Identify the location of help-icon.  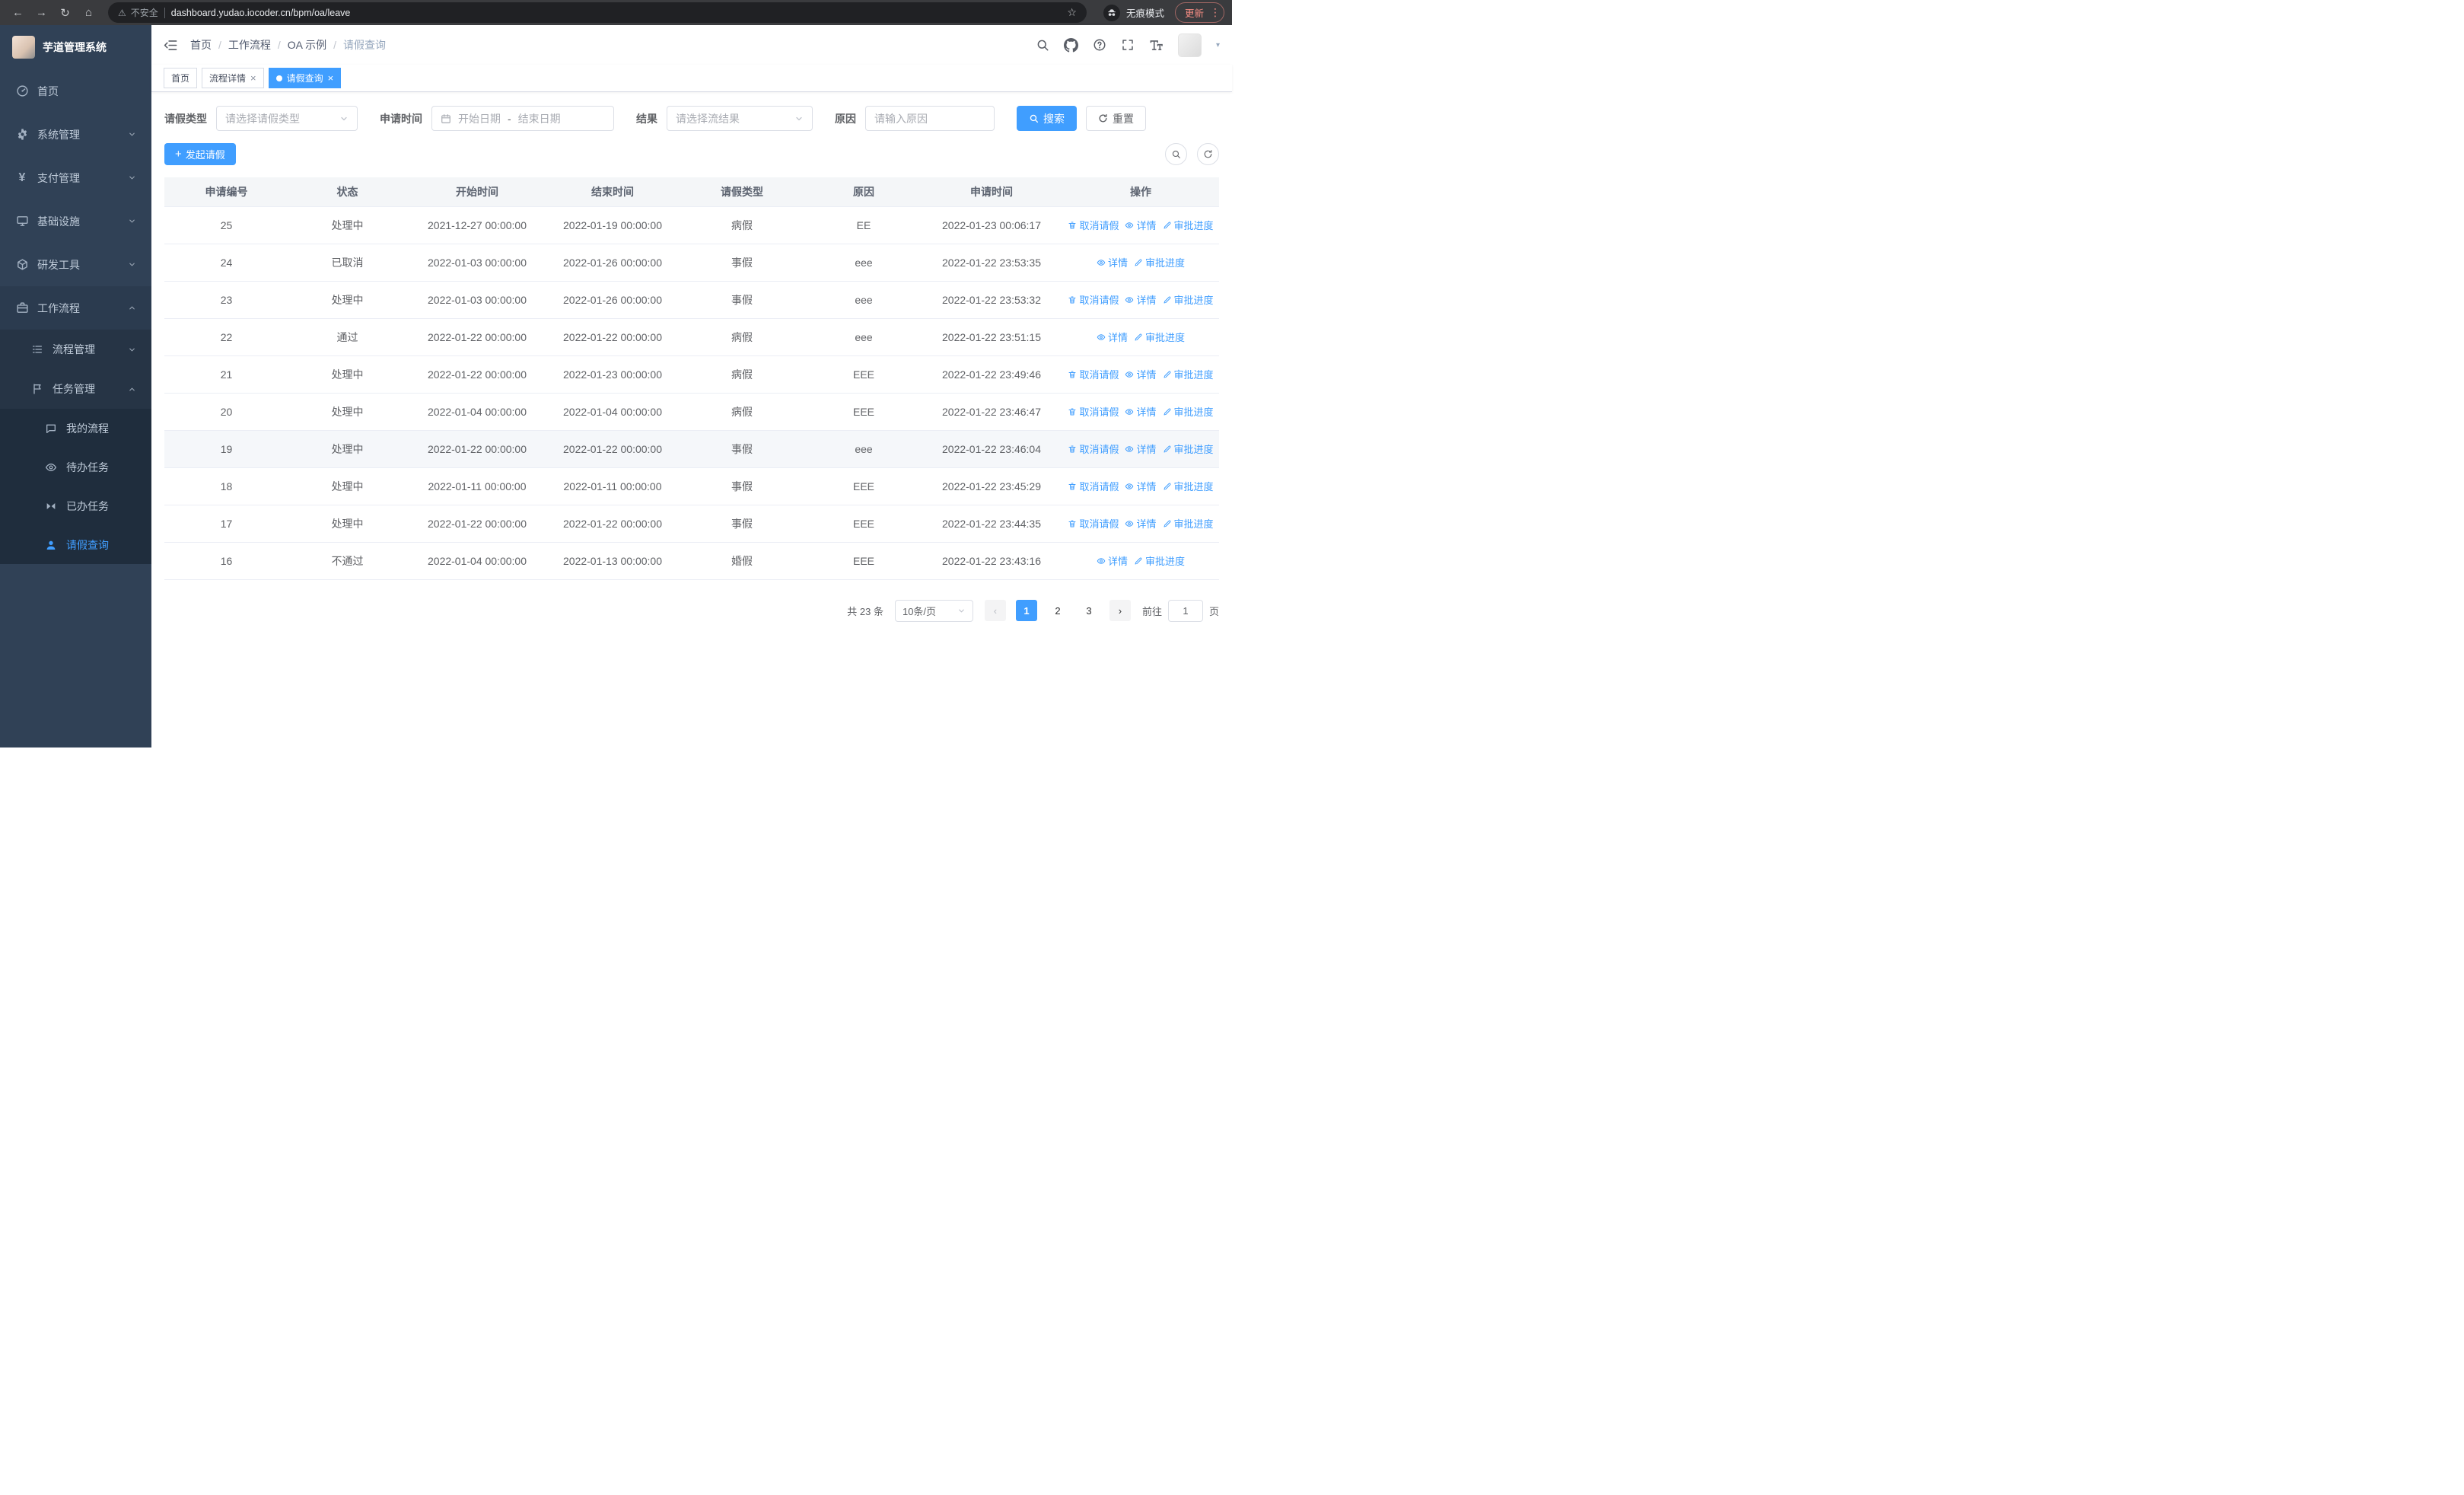
(1099, 45).